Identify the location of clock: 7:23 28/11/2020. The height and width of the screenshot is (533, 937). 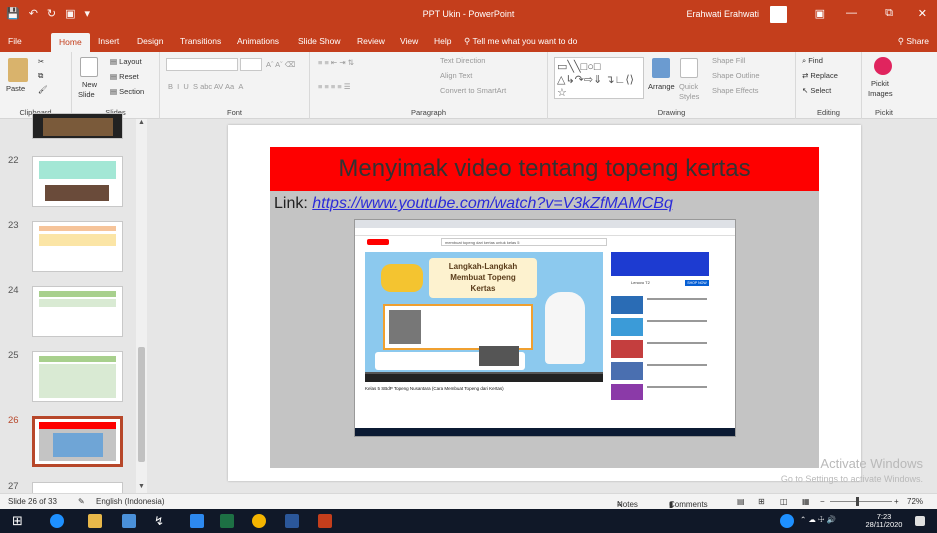
(884, 521).